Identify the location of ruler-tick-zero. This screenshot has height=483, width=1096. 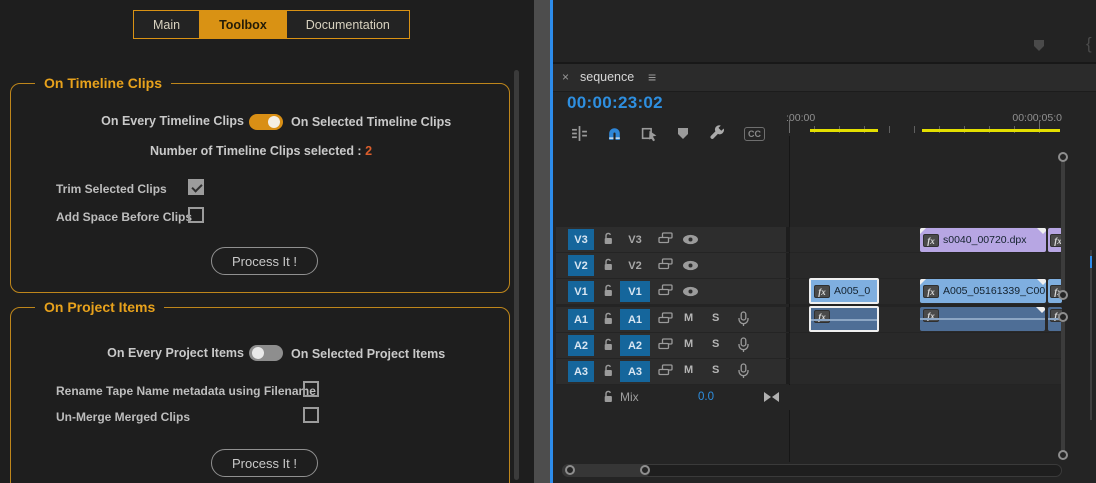
(789, 126).